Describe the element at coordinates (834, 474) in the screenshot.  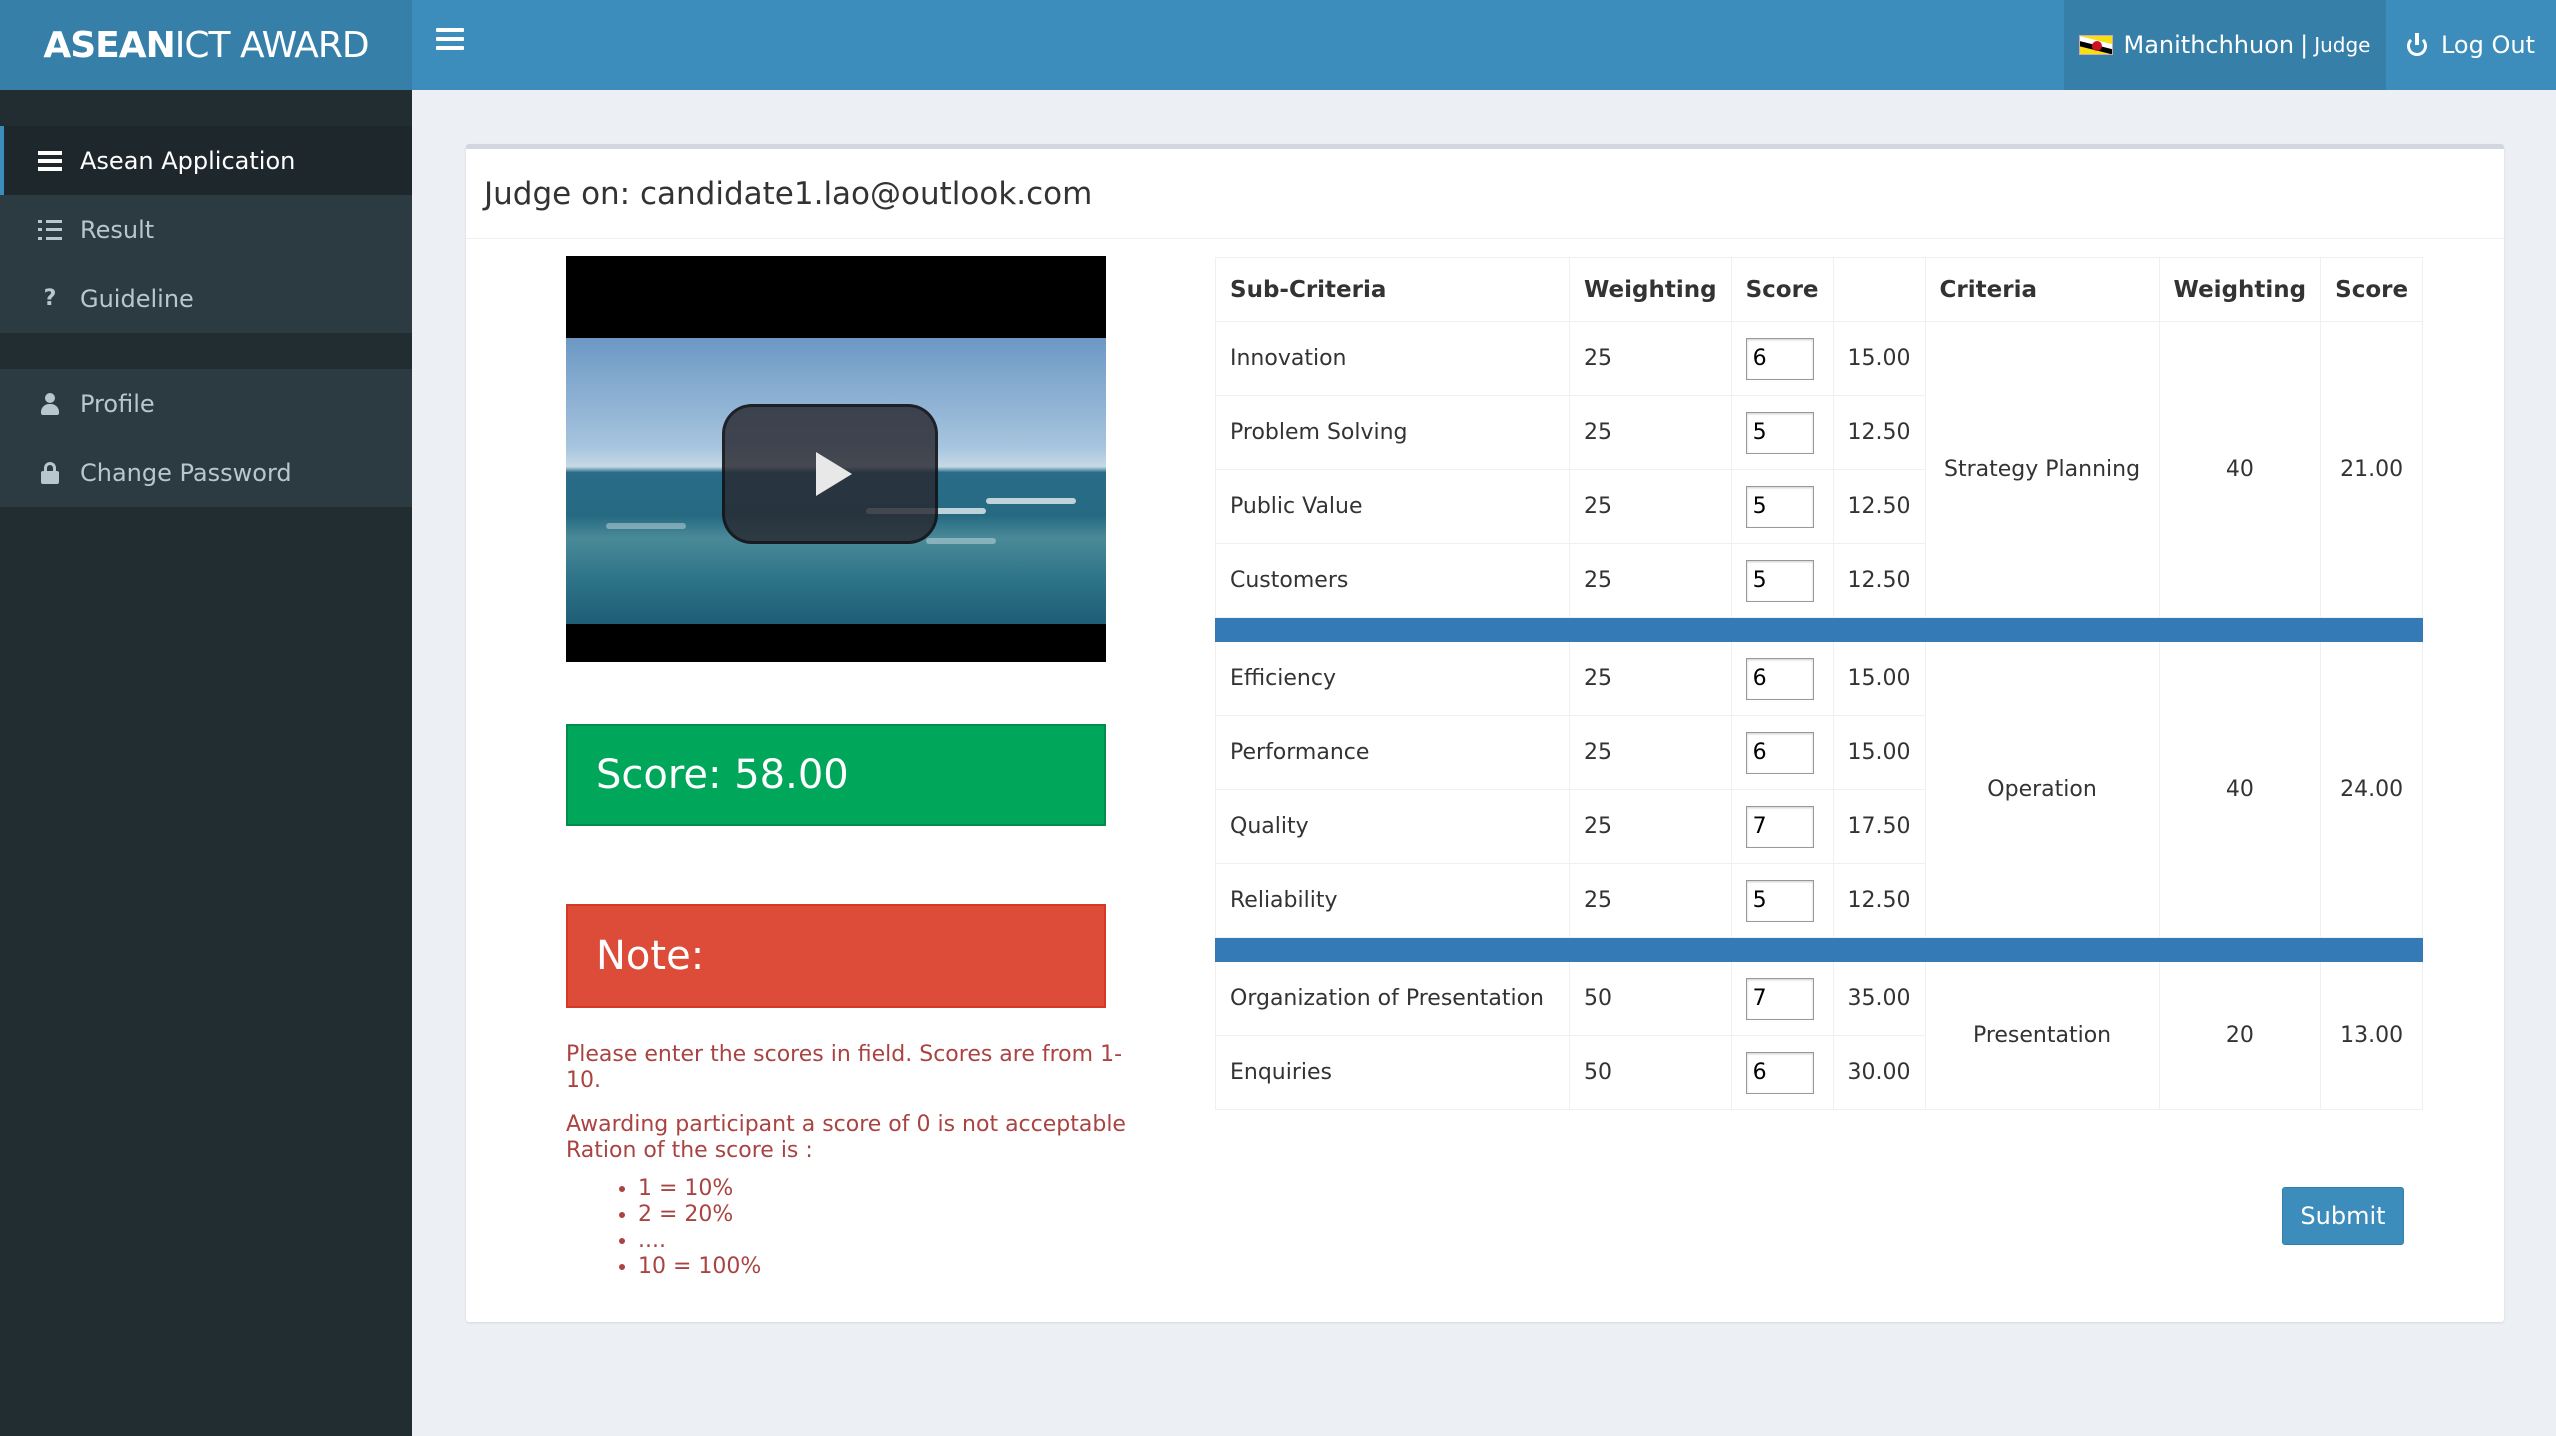
I see `play-icon` at that location.